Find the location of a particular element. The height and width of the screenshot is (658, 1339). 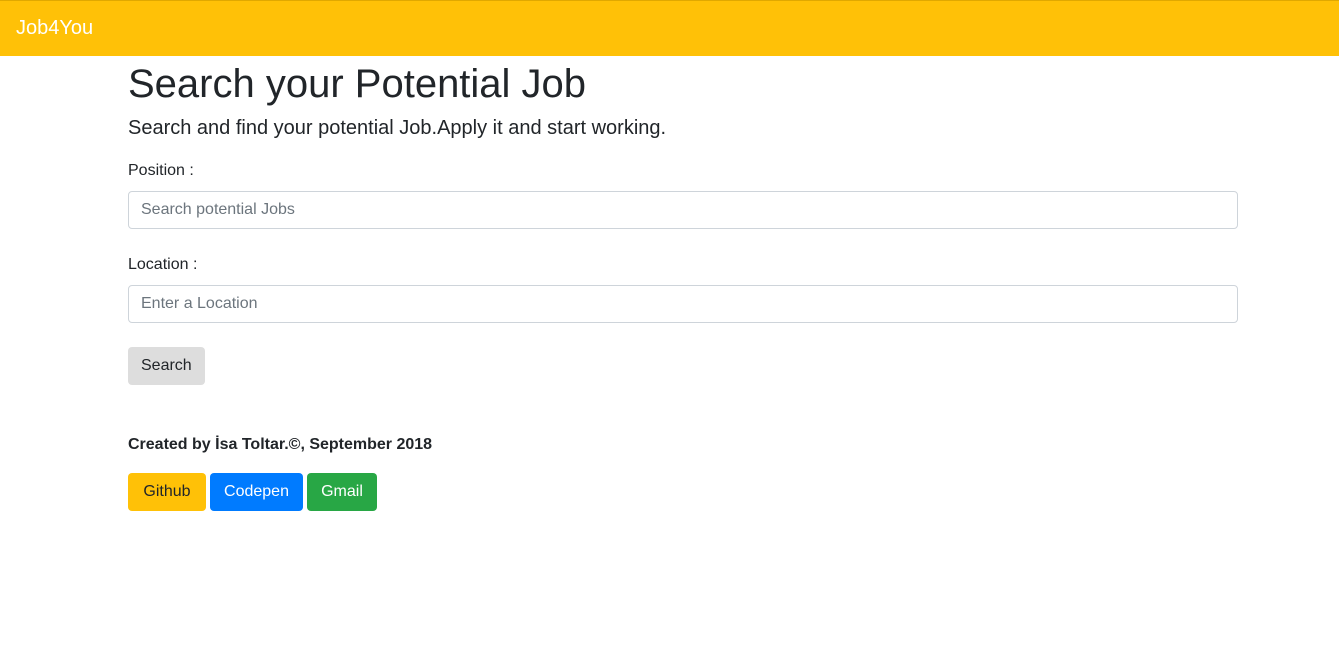

navbar: Job4You is located at coordinates (669, 28).